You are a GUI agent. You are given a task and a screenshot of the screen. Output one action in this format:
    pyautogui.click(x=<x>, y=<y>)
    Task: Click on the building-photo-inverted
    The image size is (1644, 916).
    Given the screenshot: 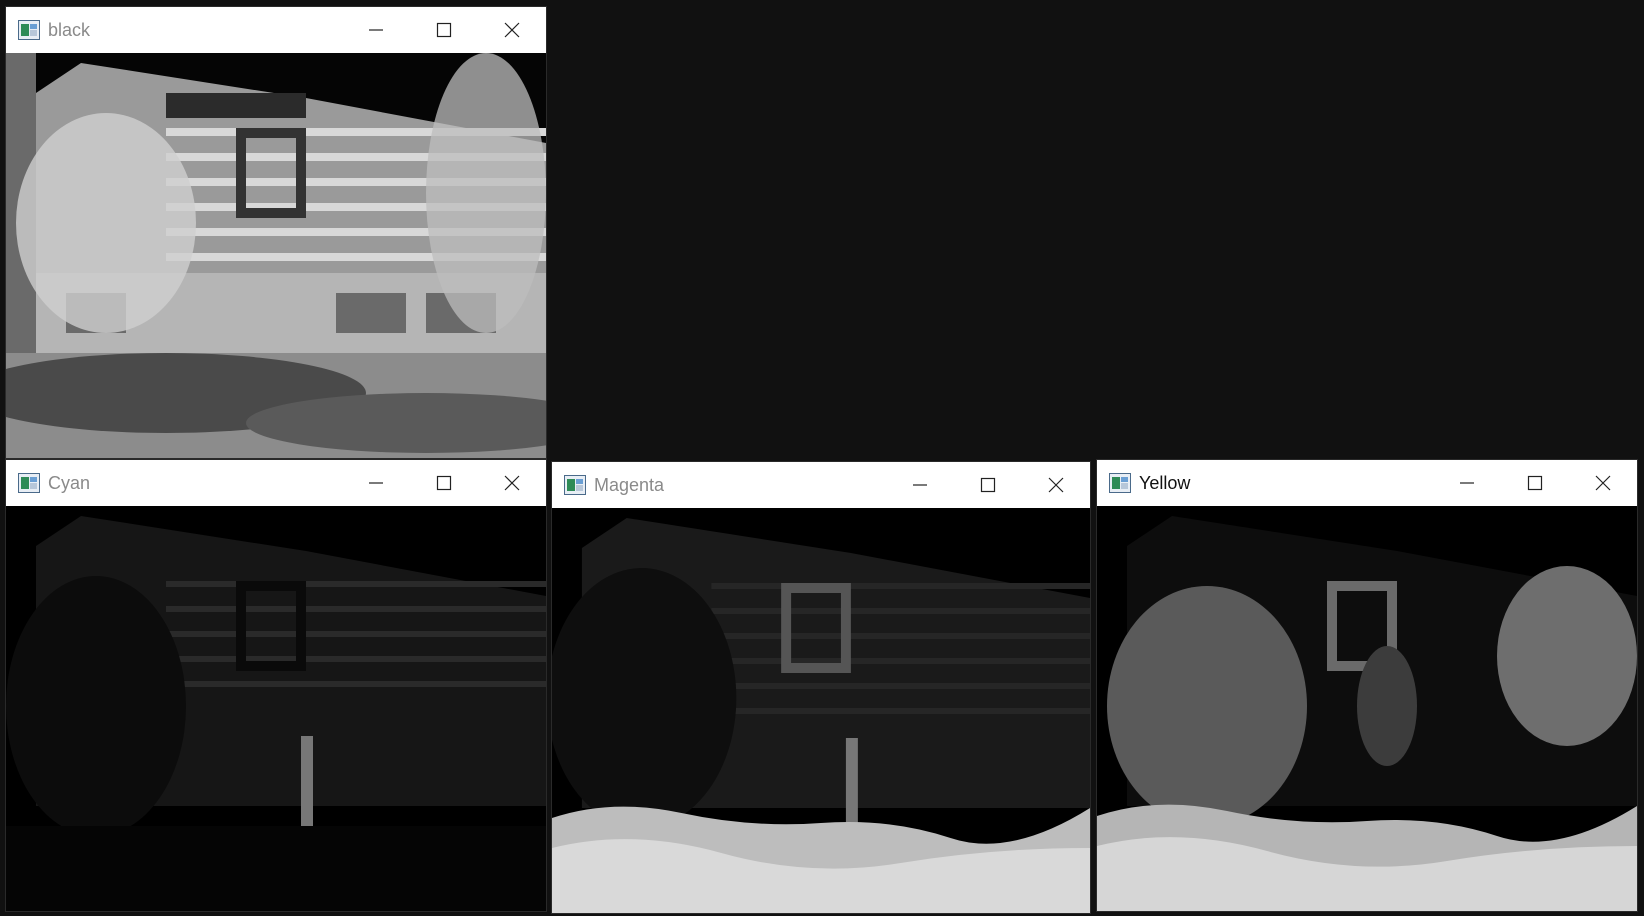 What is the action you would take?
    pyautogui.click(x=276, y=255)
    